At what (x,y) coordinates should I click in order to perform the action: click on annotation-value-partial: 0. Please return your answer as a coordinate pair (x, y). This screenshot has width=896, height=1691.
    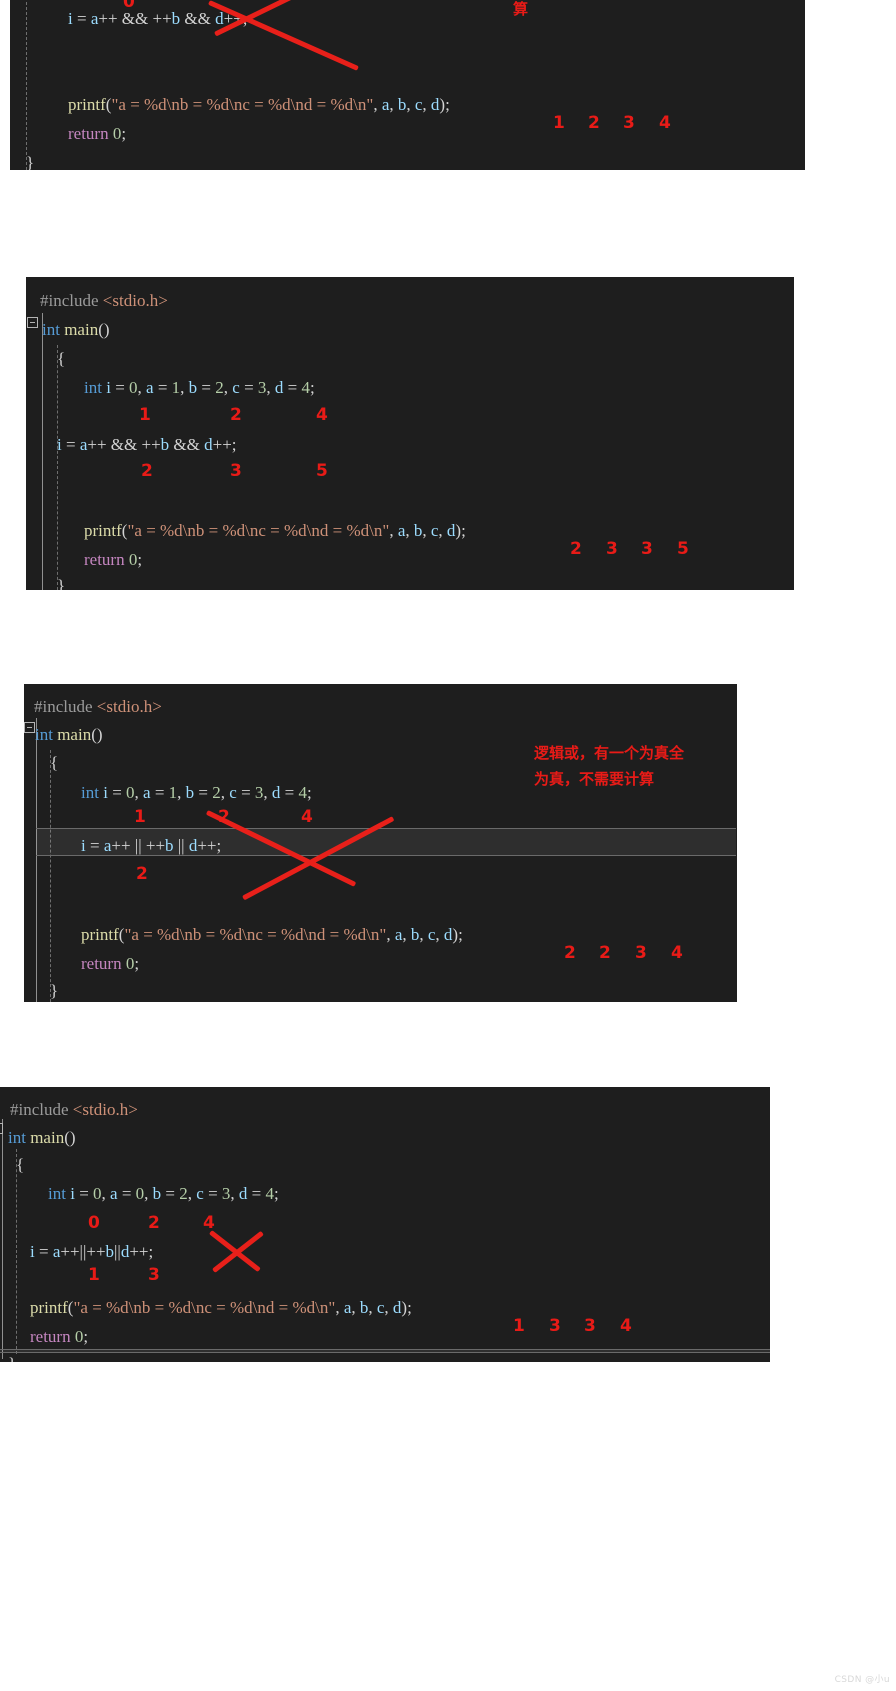
    Looking at the image, I should click on (129, 6).